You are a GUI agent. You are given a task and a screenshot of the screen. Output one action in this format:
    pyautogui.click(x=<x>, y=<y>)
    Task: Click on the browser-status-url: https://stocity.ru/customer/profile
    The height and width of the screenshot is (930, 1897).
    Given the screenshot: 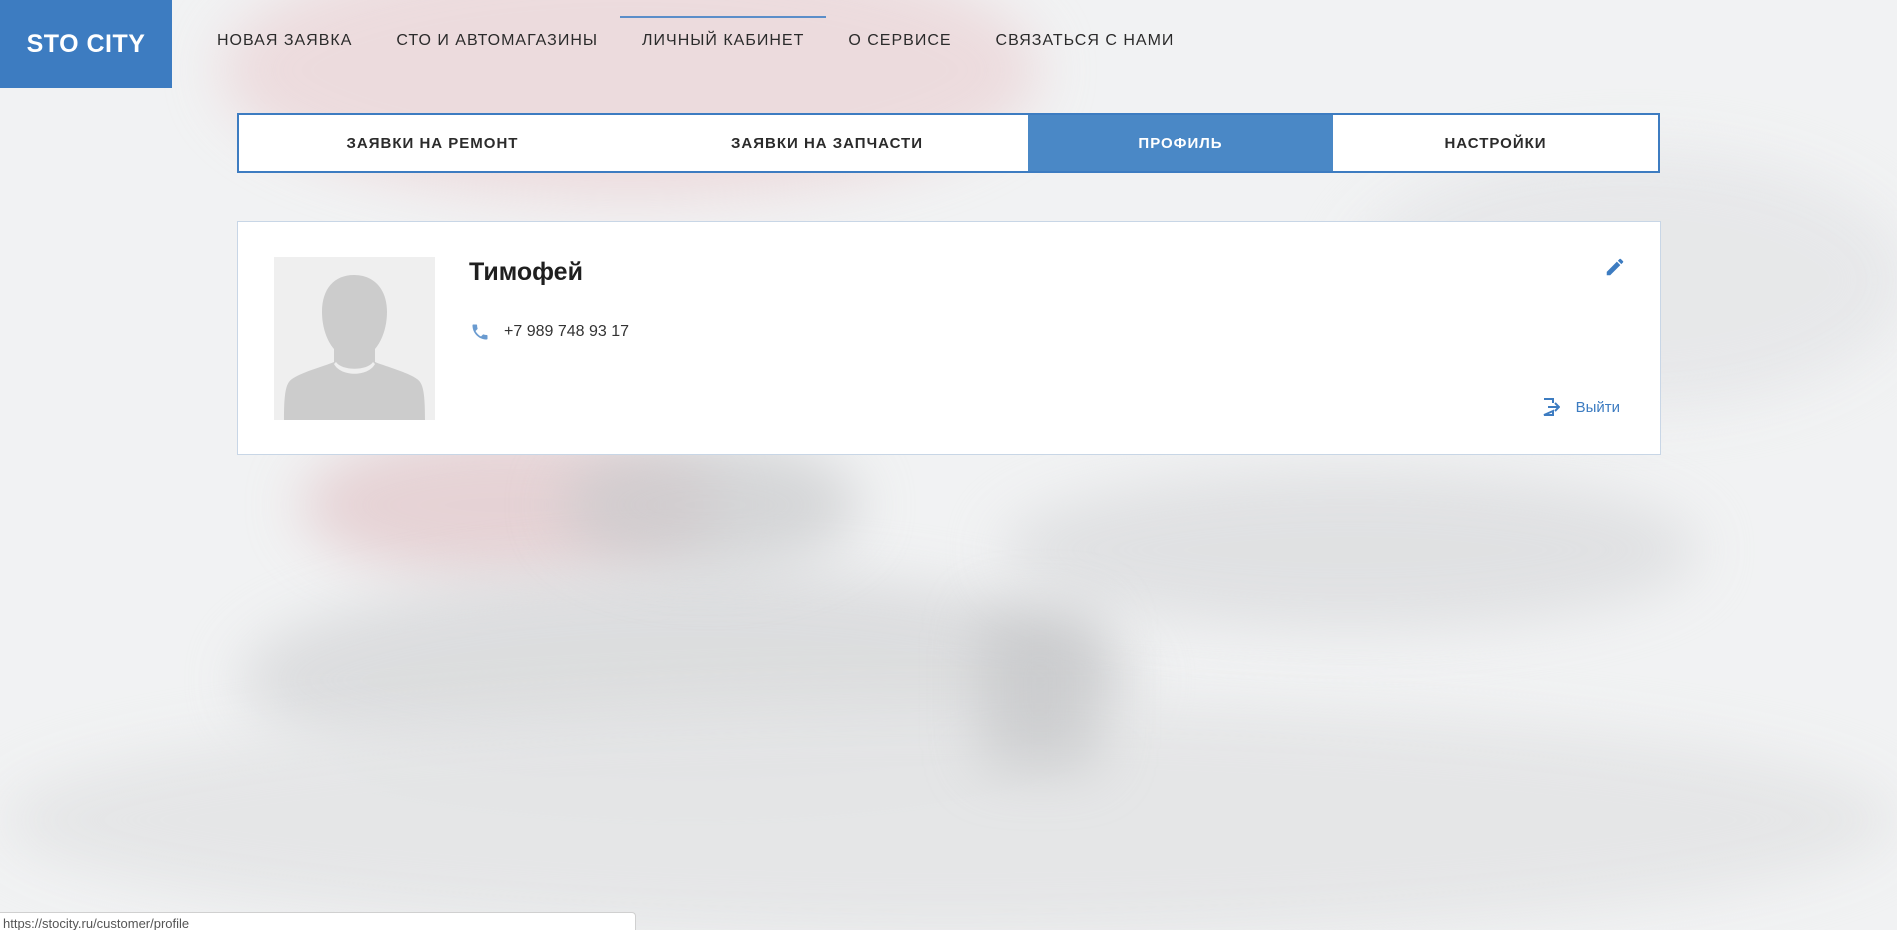 What is the action you would take?
    pyautogui.click(x=318, y=921)
    